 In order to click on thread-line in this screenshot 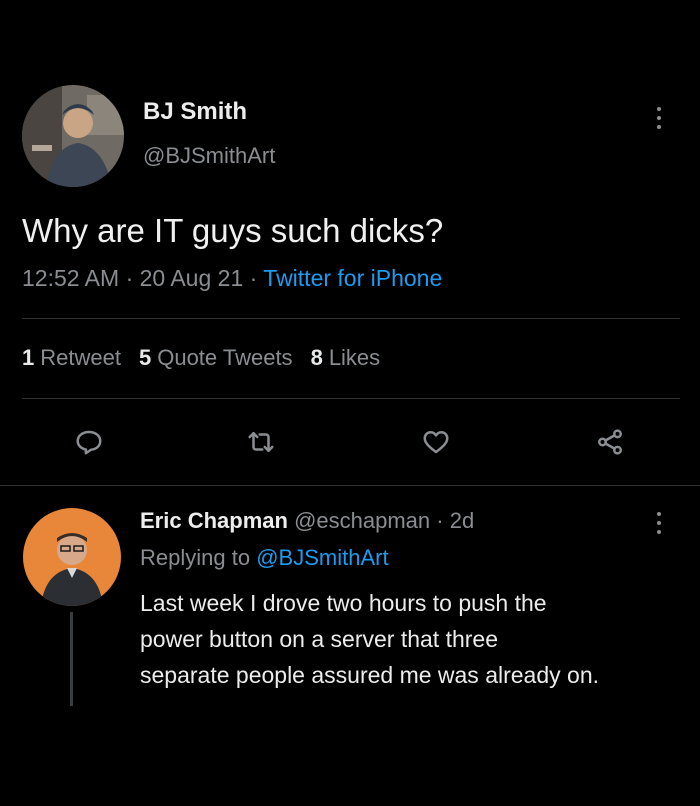, I will do `click(71, 659)`.